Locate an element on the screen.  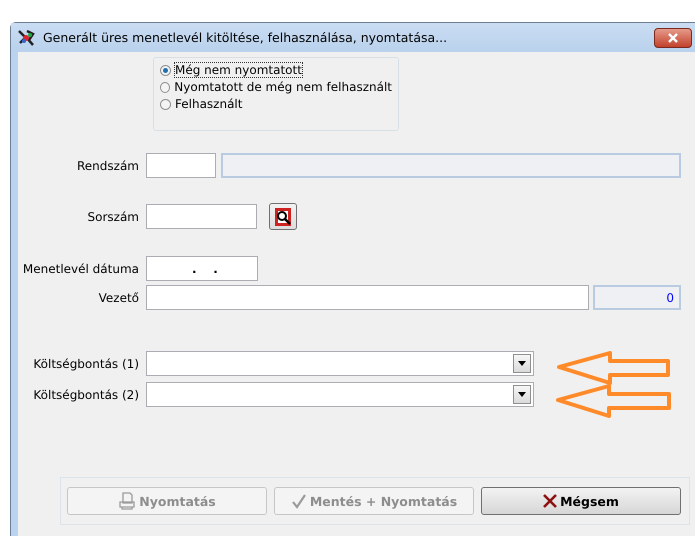
field-label: Sorszám is located at coordinates (112, 217).